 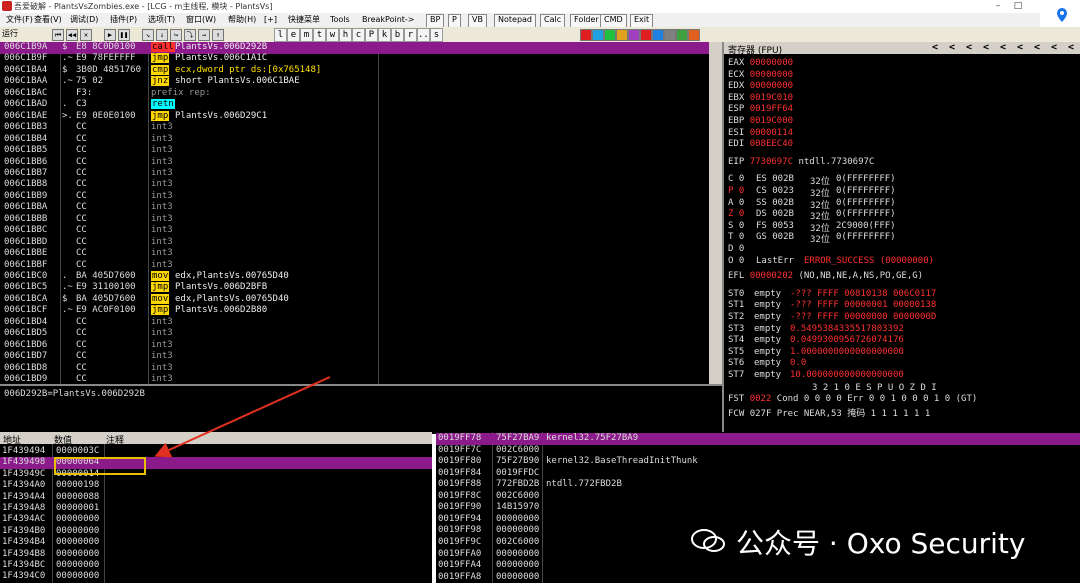 What do you see at coordinates (760, 63) in the screenshot?
I see `register-eax: EAX 00000000` at bounding box center [760, 63].